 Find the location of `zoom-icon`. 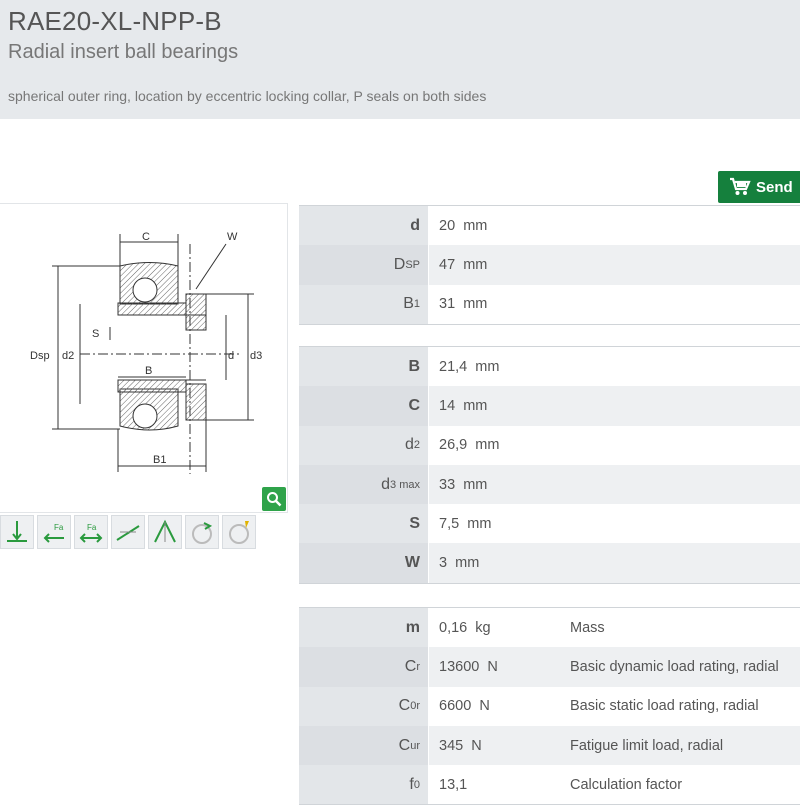

zoom-icon is located at coordinates (274, 499).